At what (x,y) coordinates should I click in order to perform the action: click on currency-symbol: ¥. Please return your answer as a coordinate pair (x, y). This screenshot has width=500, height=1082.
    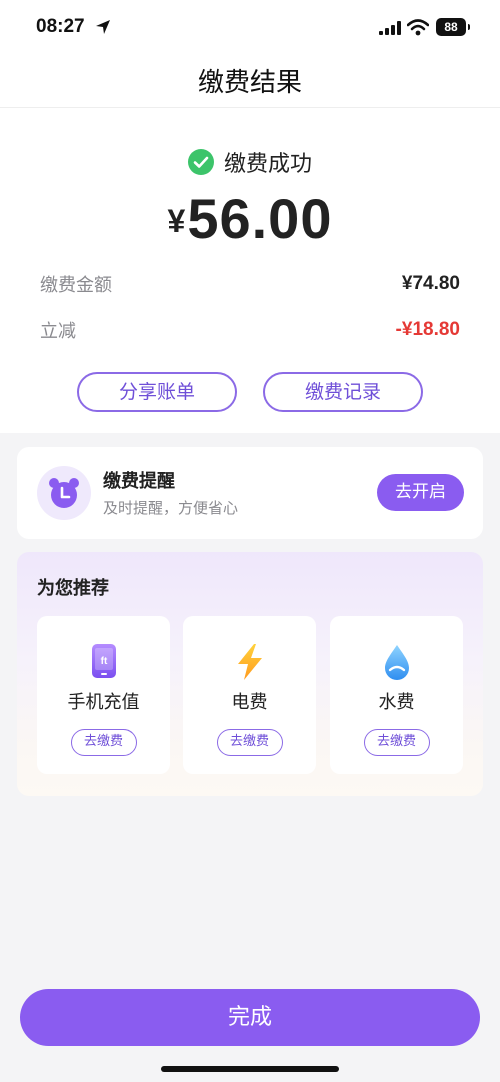
    Looking at the image, I should click on (176, 221).